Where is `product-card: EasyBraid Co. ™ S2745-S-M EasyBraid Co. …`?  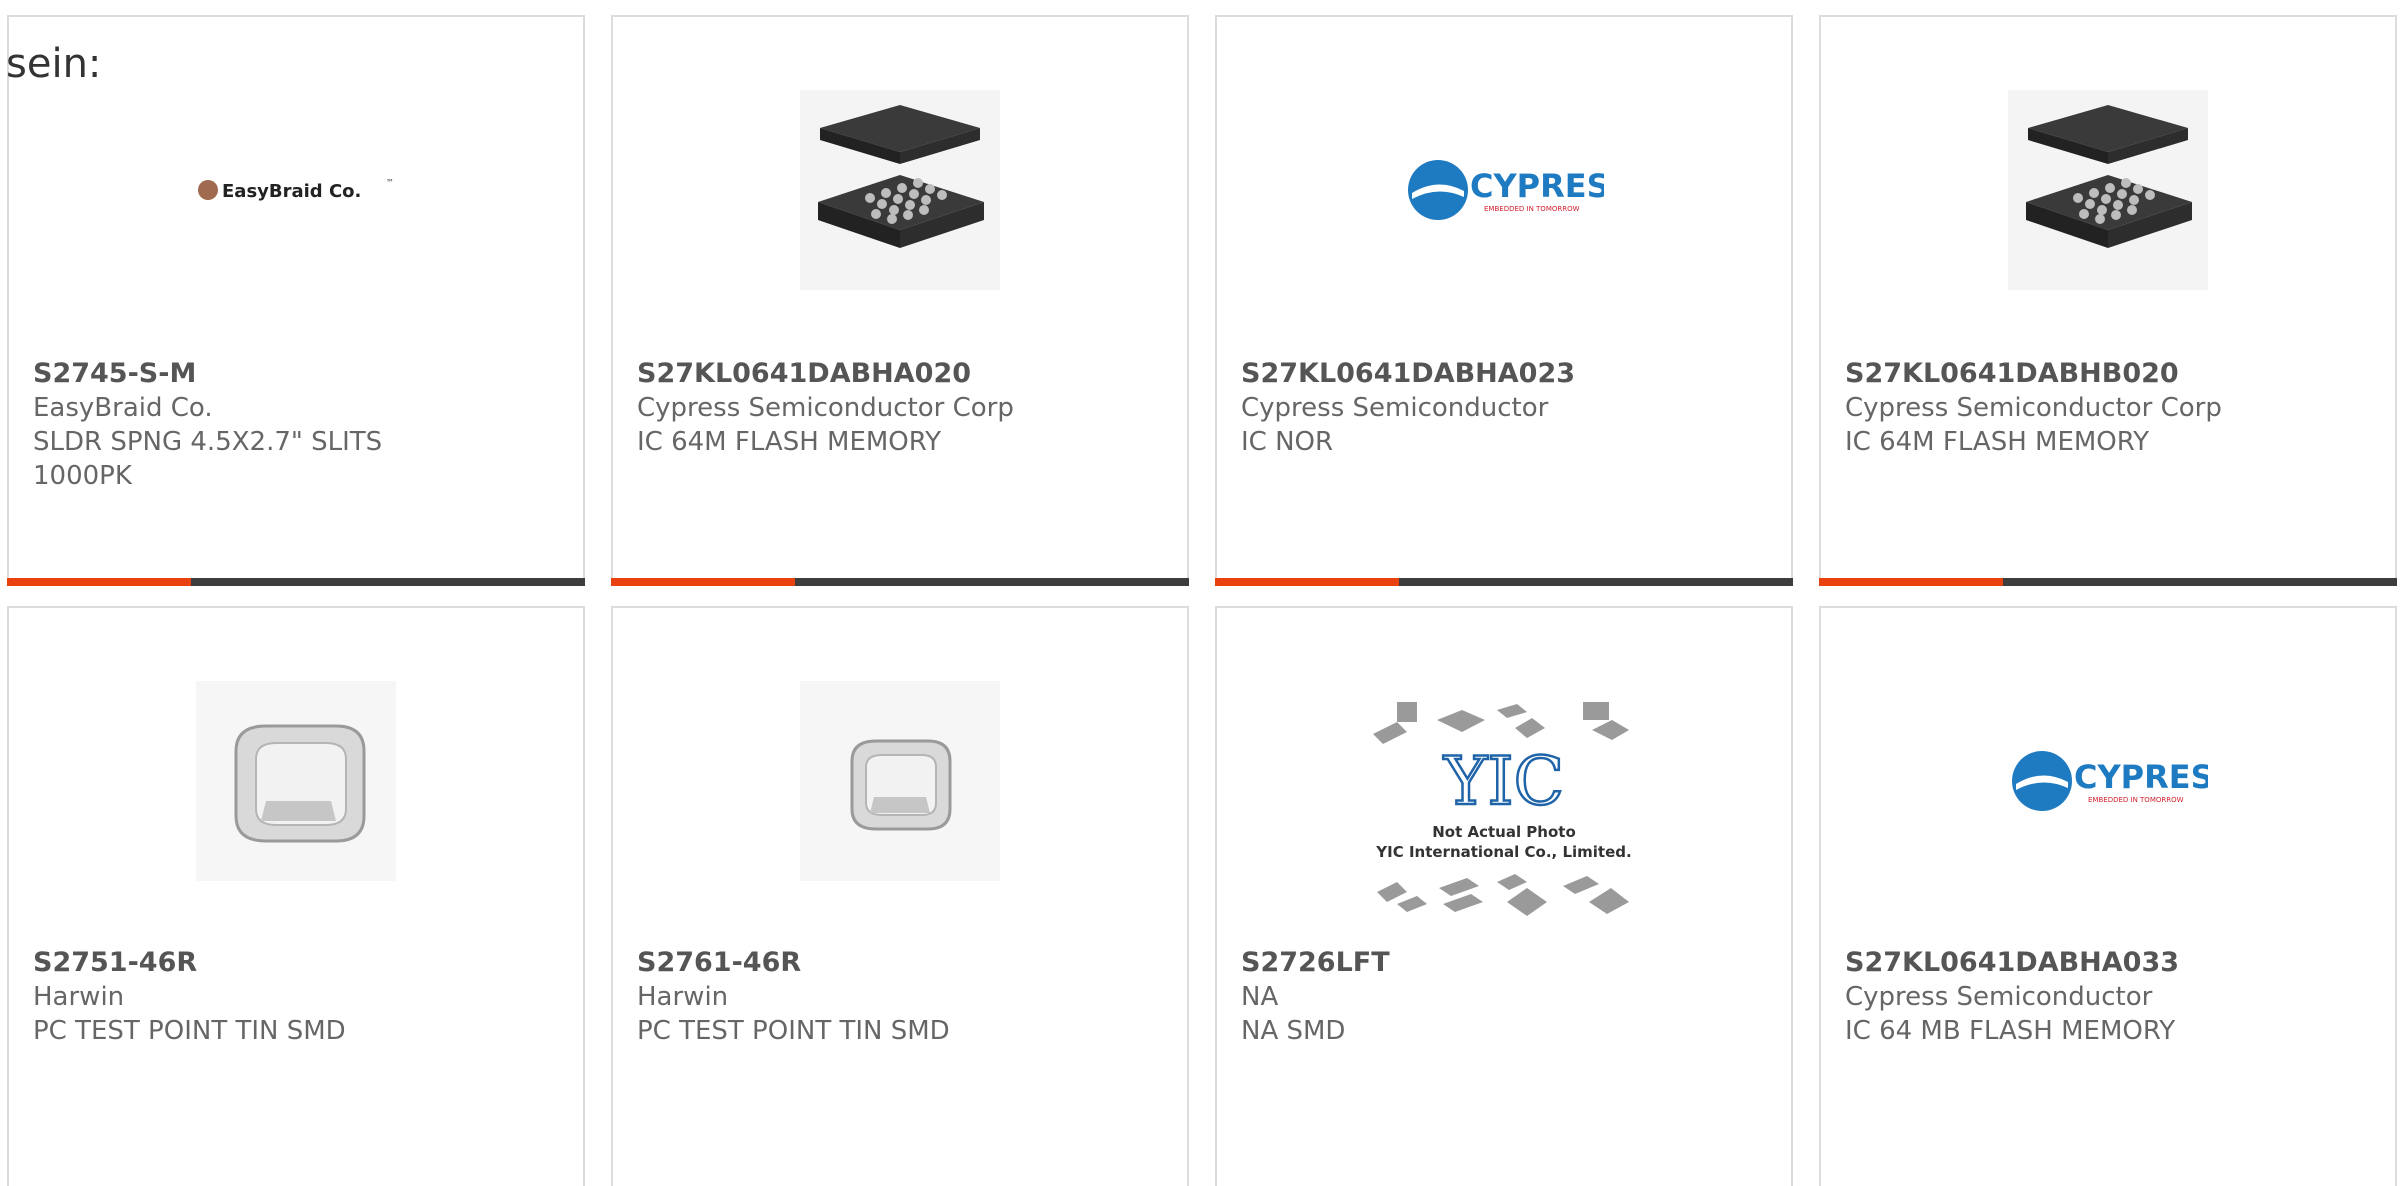
product-card: EasyBraid Co. ™ S2745-S-M EasyBraid Co. … is located at coordinates (296, 300).